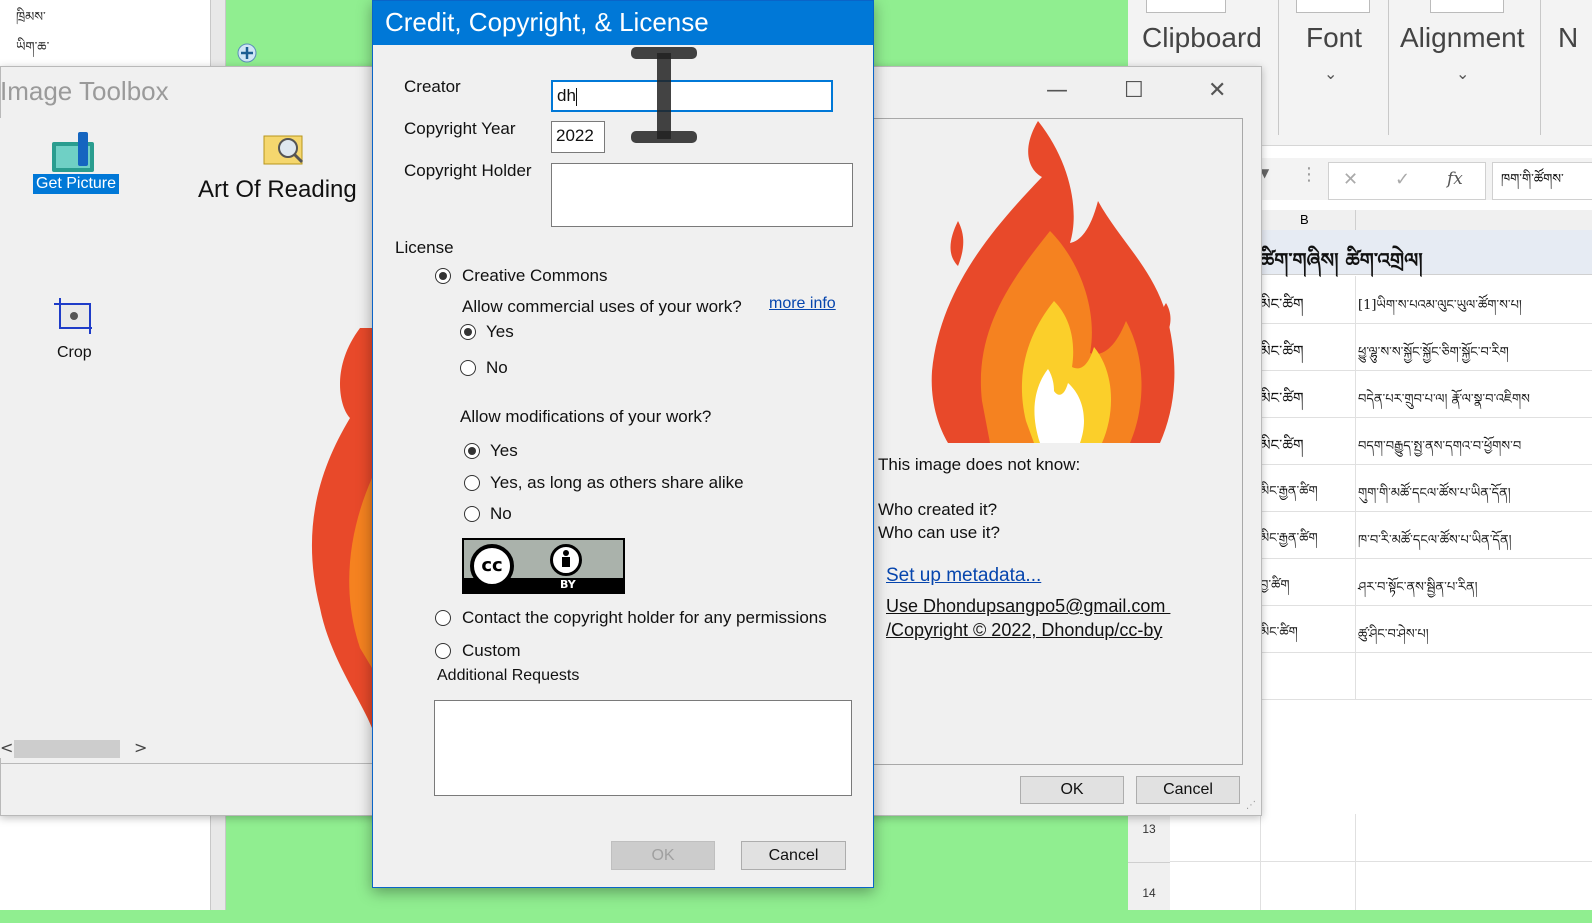  I want to click on formula-input: ཁག་གི་ཚོགས་, so click(1542, 181).